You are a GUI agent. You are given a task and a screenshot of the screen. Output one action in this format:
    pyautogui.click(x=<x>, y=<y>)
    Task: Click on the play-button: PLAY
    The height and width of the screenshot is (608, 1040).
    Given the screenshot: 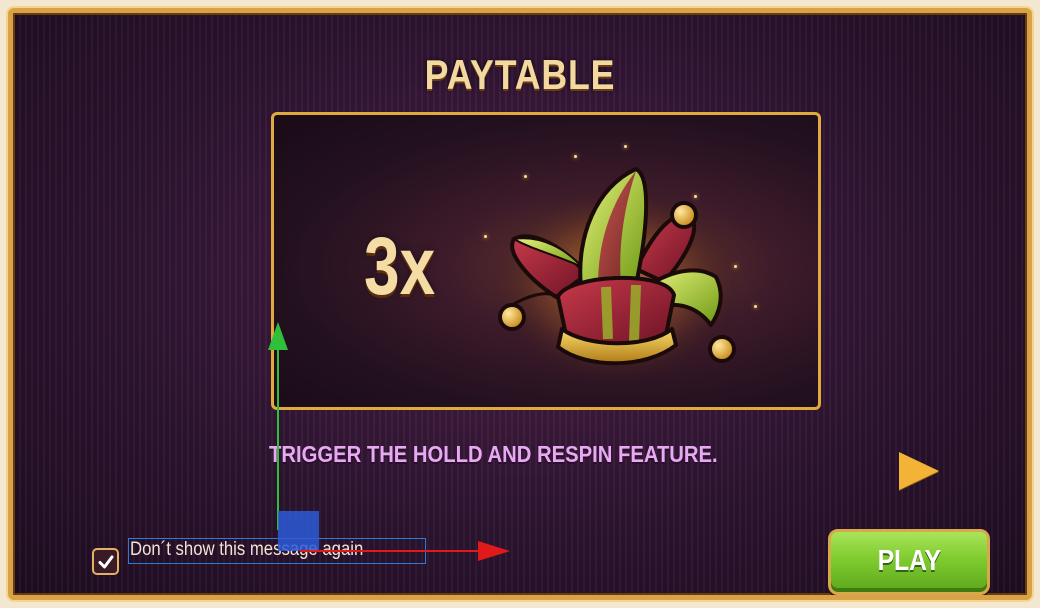 What is the action you would take?
    pyautogui.click(x=909, y=562)
    